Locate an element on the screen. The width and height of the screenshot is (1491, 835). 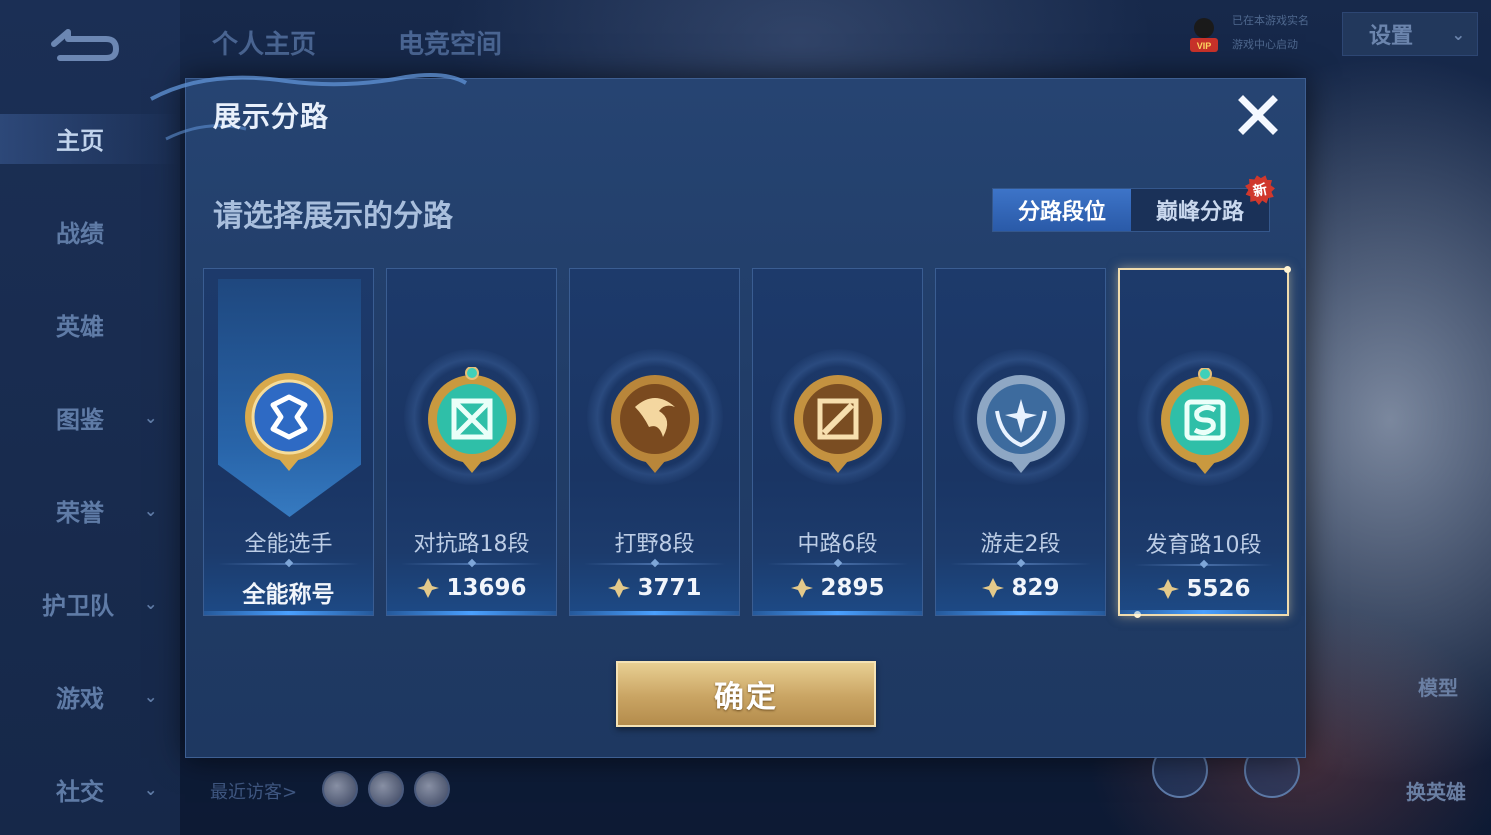
farm-lane-emblem-icon is located at coordinates (1205, 421).